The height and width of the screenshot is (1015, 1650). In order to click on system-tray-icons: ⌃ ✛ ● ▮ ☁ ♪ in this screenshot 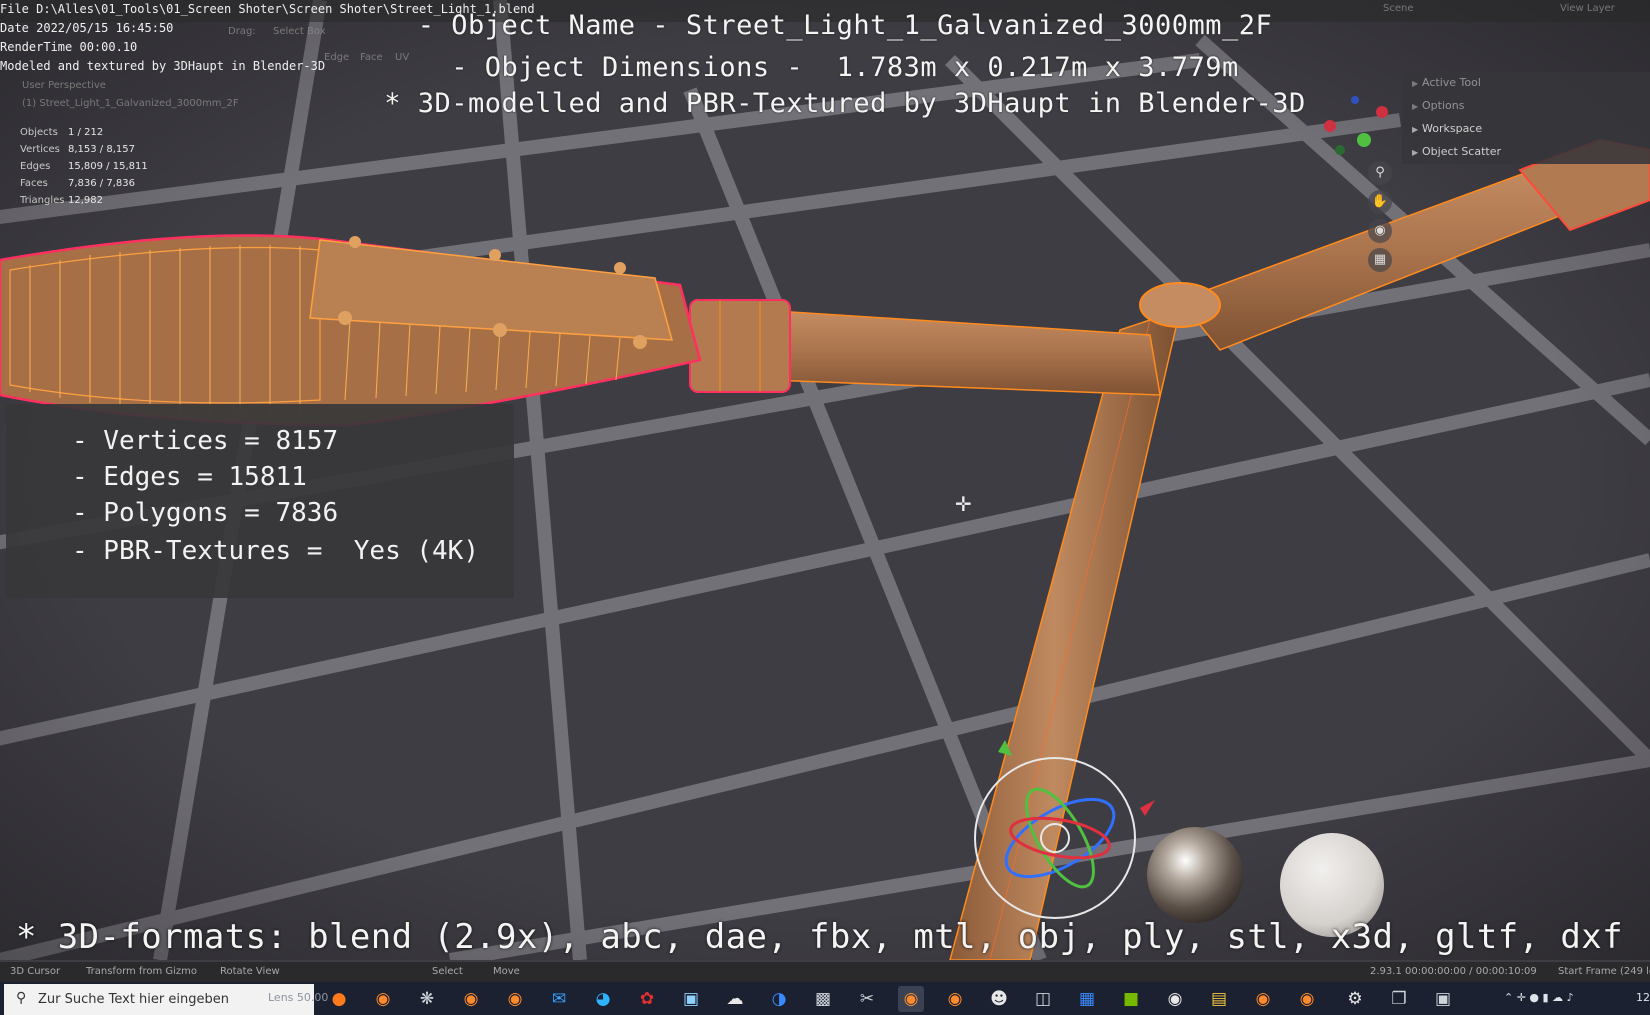, I will do `click(1539, 997)`.